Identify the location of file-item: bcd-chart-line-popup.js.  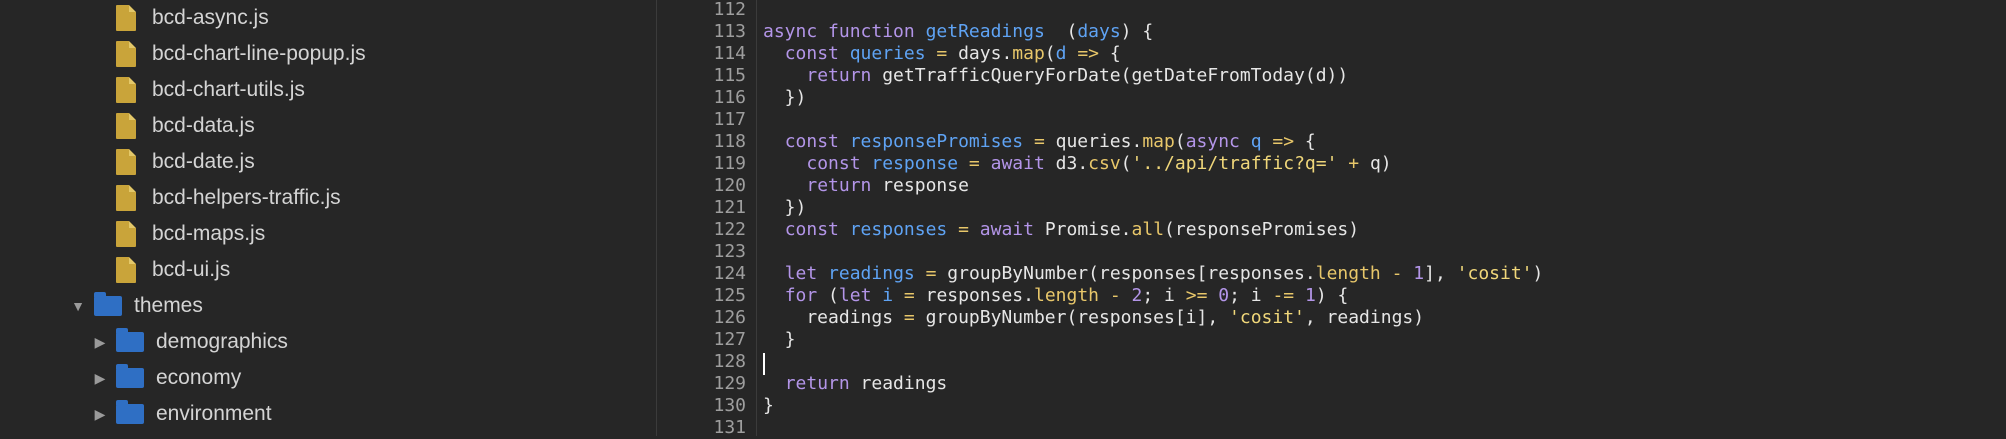
(241, 54).